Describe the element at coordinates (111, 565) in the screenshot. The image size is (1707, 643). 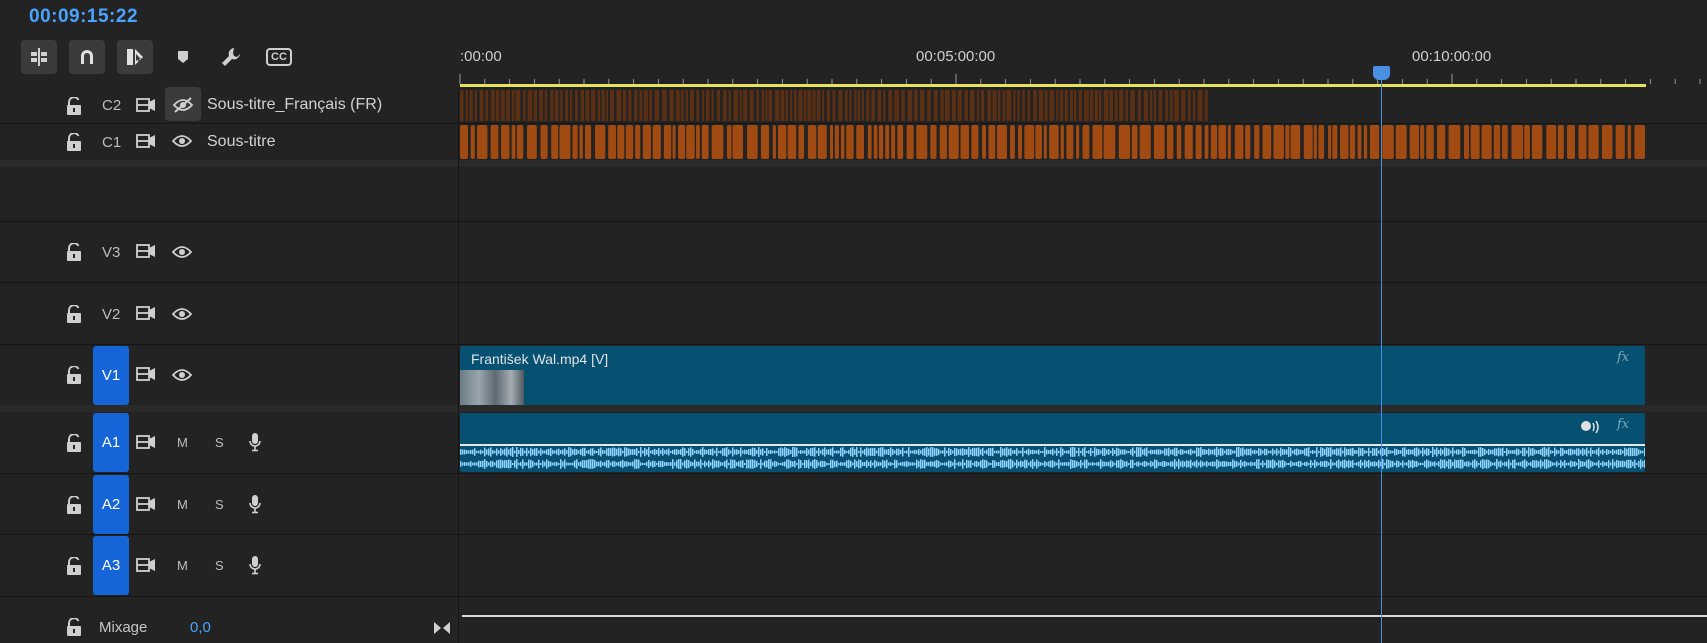
I see `track-name-a3: A3` at that location.